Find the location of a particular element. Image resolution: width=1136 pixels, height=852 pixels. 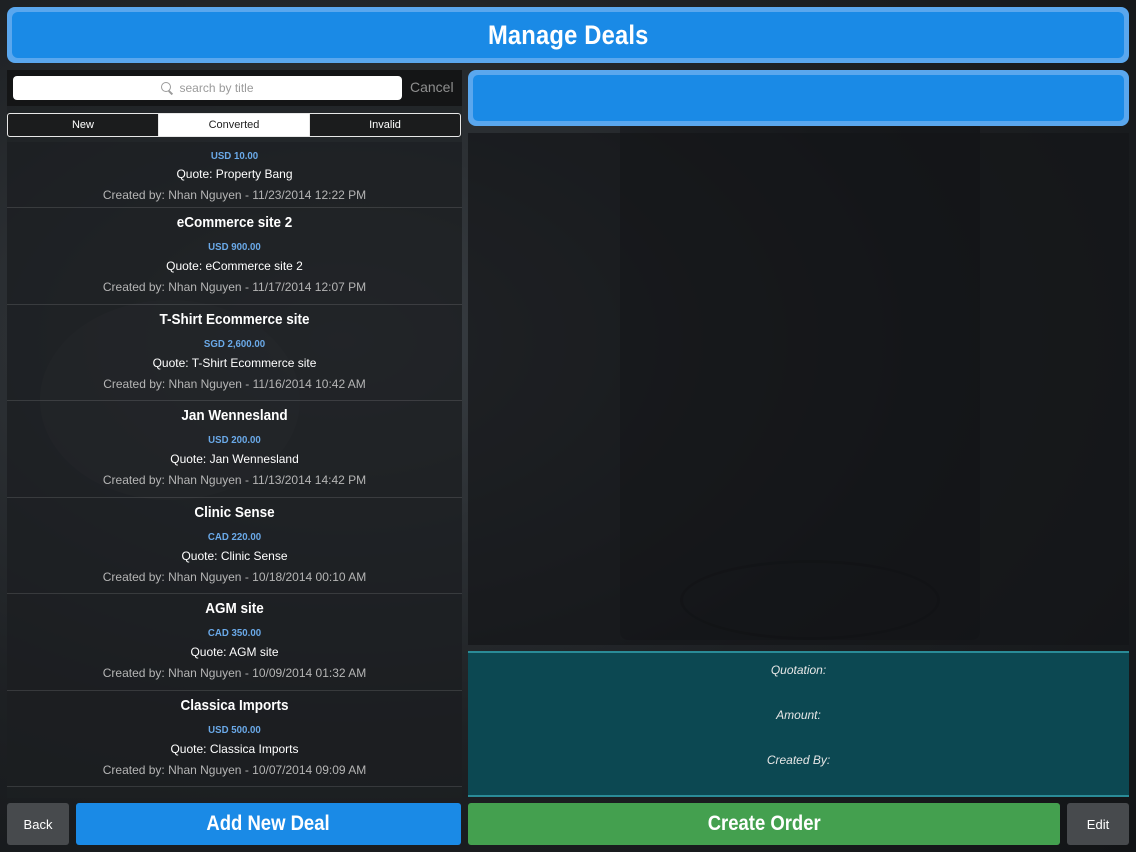

deal-quote: Quote: Clinic Sense is located at coordinates (234, 555).